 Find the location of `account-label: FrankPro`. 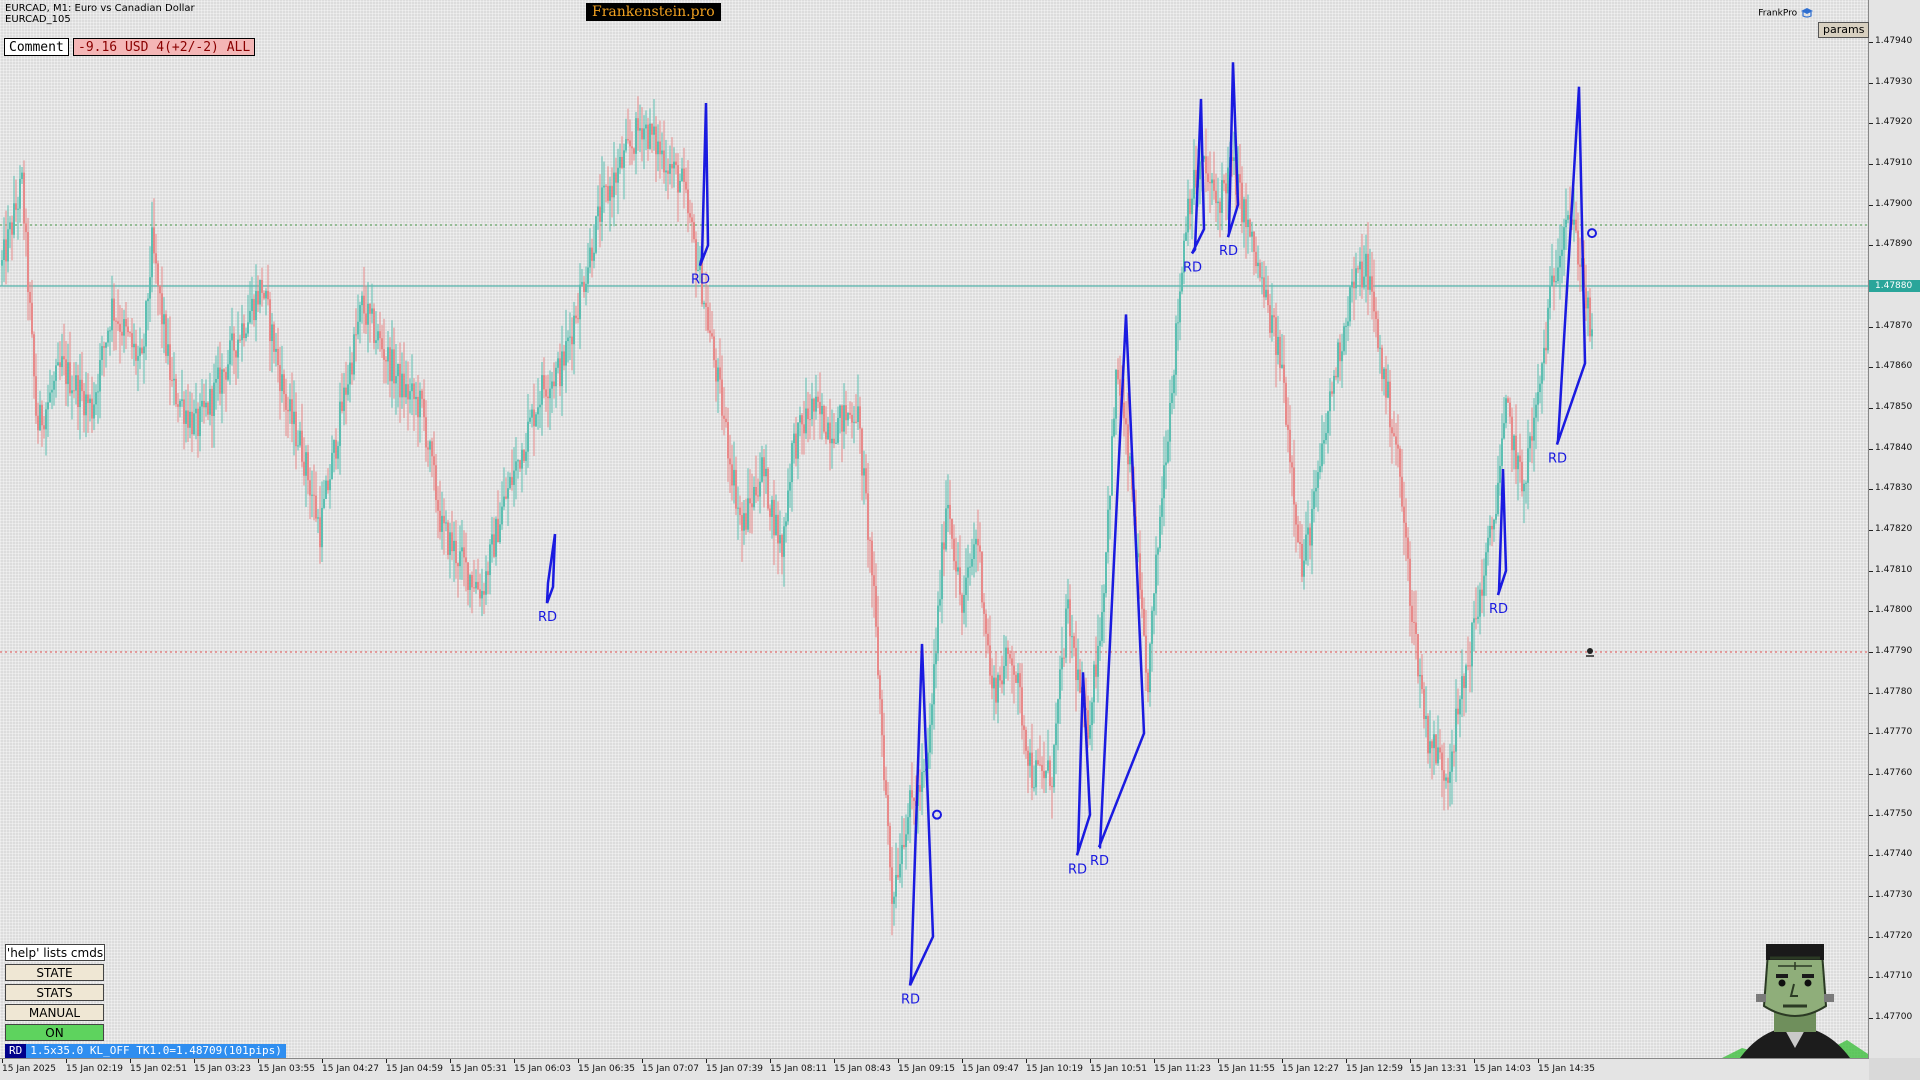

account-label: FrankPro is located at coordinates (1786, 13).